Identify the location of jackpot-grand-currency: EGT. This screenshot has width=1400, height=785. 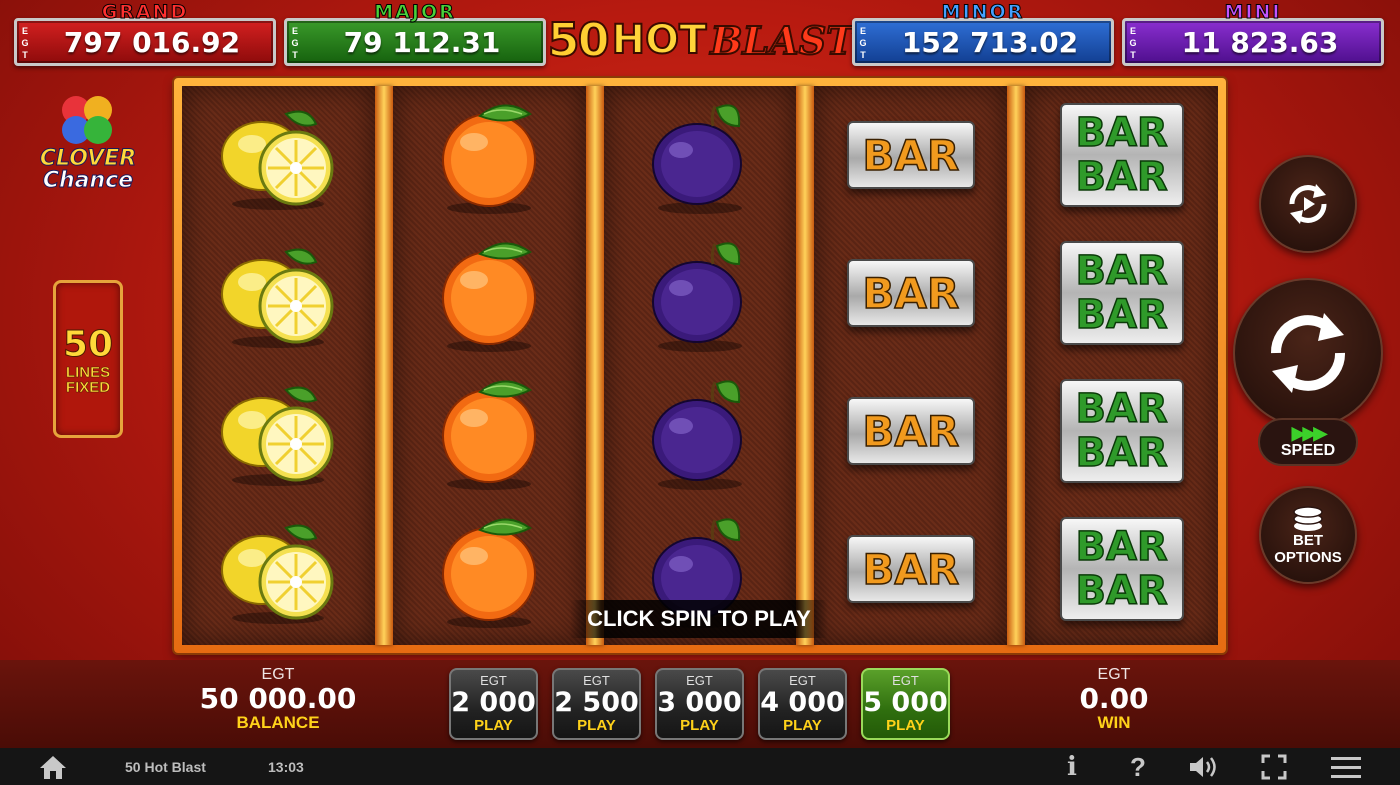
(25, 43).